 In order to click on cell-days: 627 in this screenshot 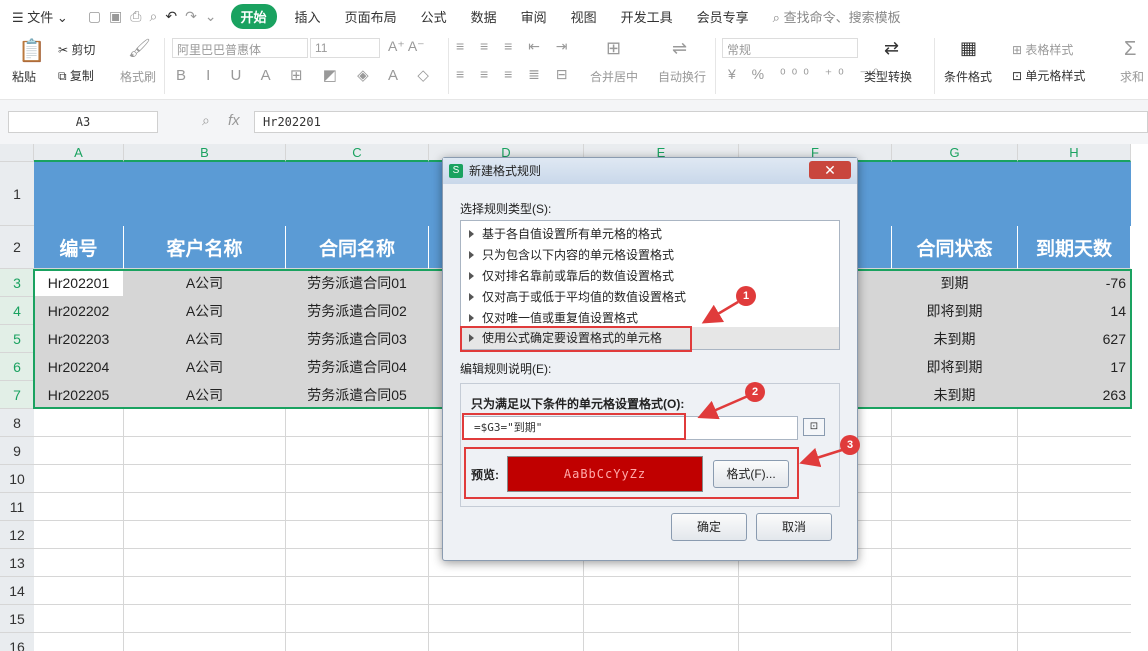, I will do `click(1074, 339)`.